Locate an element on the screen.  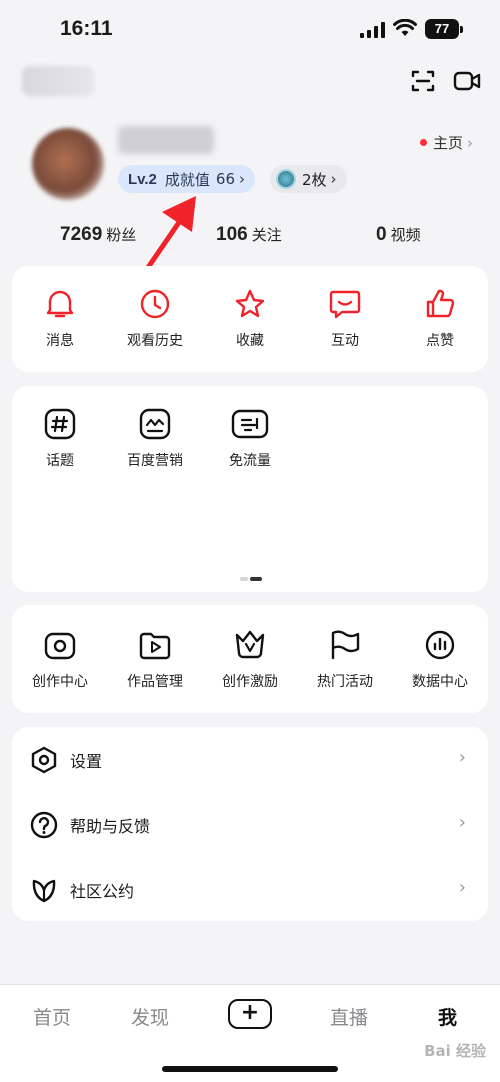
level-achievement-pill: Lv.2 成就值 66 › is located at coordinates (187, 179).